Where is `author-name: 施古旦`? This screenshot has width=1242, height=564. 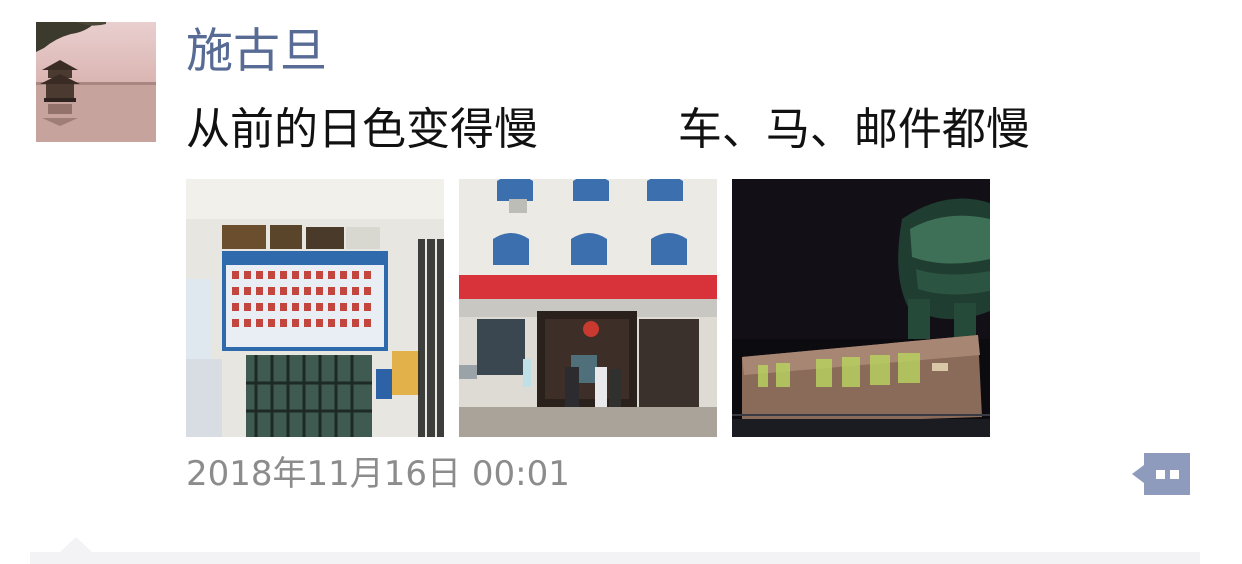
author-name: 施古旦 is located at coordinates (256, 52).